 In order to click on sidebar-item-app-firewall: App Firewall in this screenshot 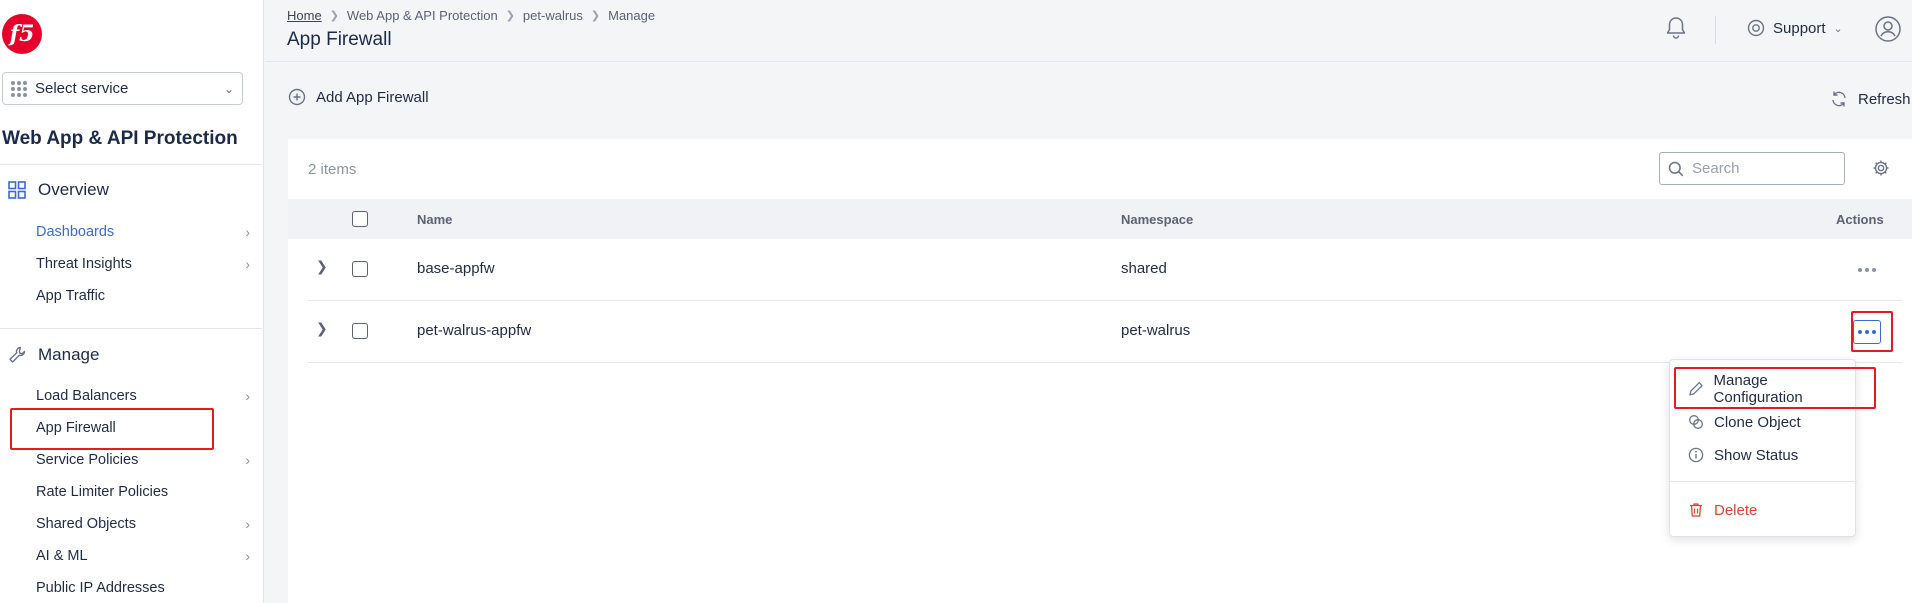, I will do `click(143, 428)`.